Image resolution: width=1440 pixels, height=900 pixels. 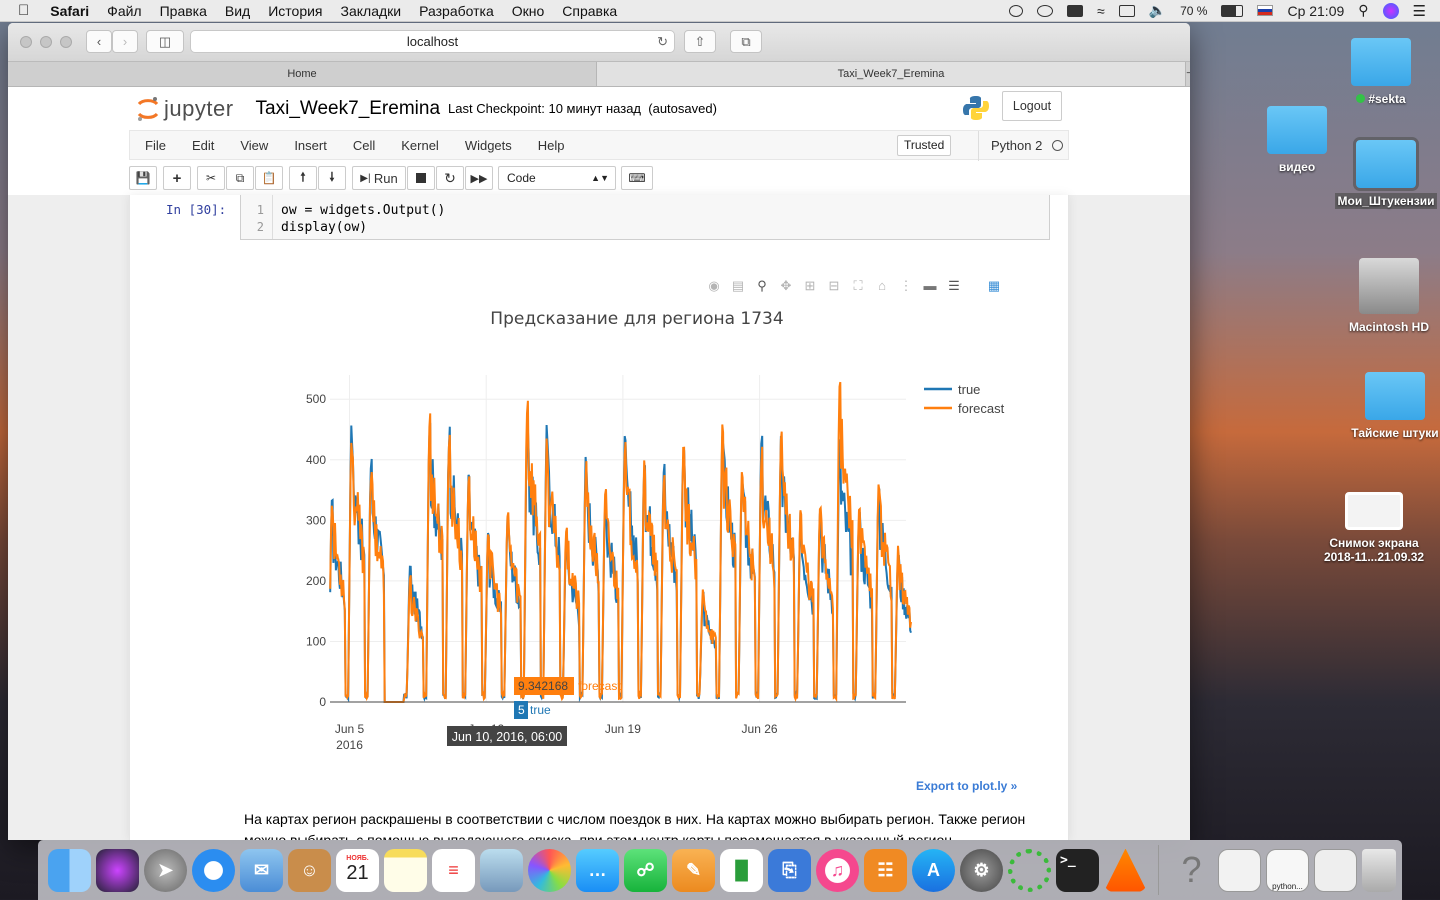 What do you see at coordinates (549, 870) in the screenshot?
I see `dock-photos-icon` at bounding box center [549, 870].